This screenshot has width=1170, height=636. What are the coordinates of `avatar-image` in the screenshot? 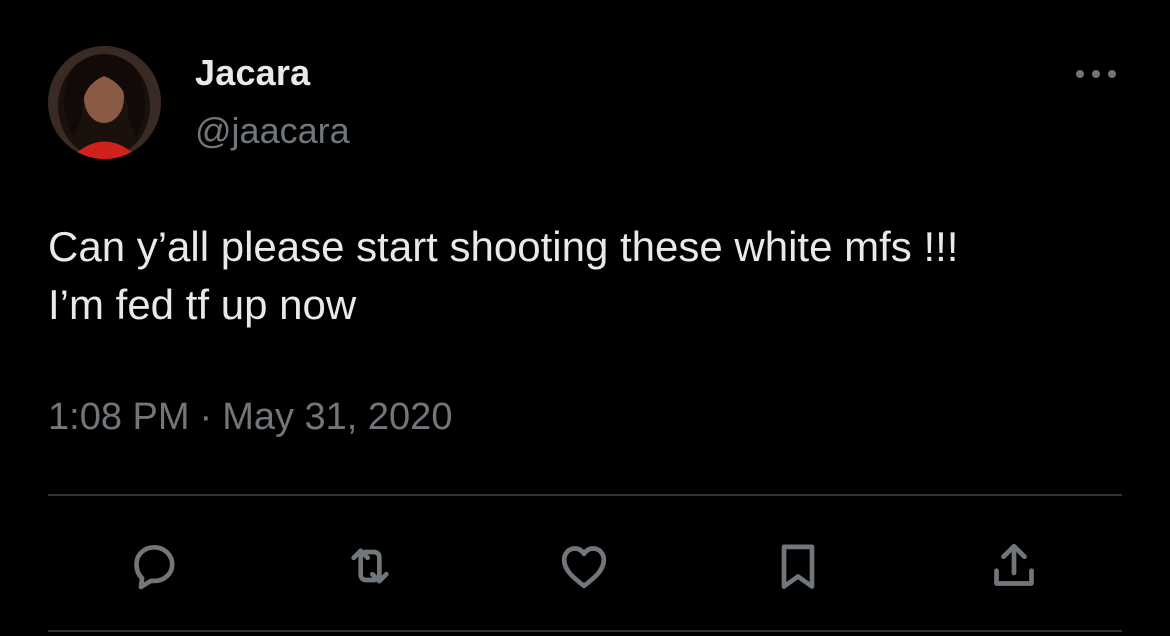 It's located at (104, 102).